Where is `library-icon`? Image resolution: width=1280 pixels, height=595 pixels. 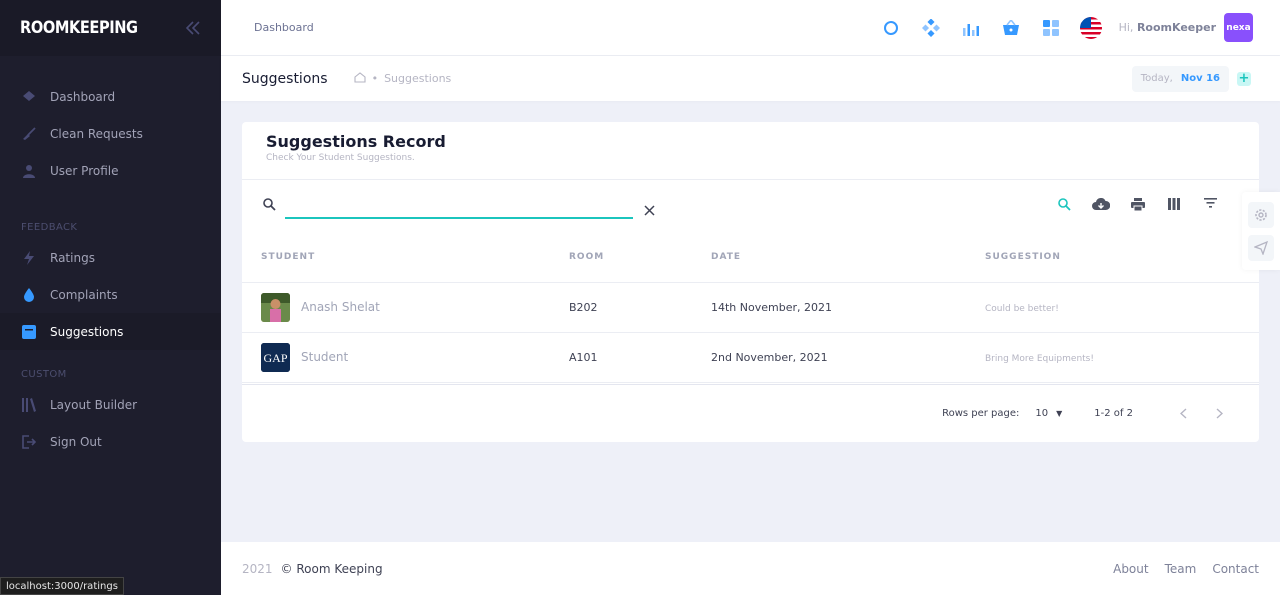
library-icon is located at coordinates (29, 405).